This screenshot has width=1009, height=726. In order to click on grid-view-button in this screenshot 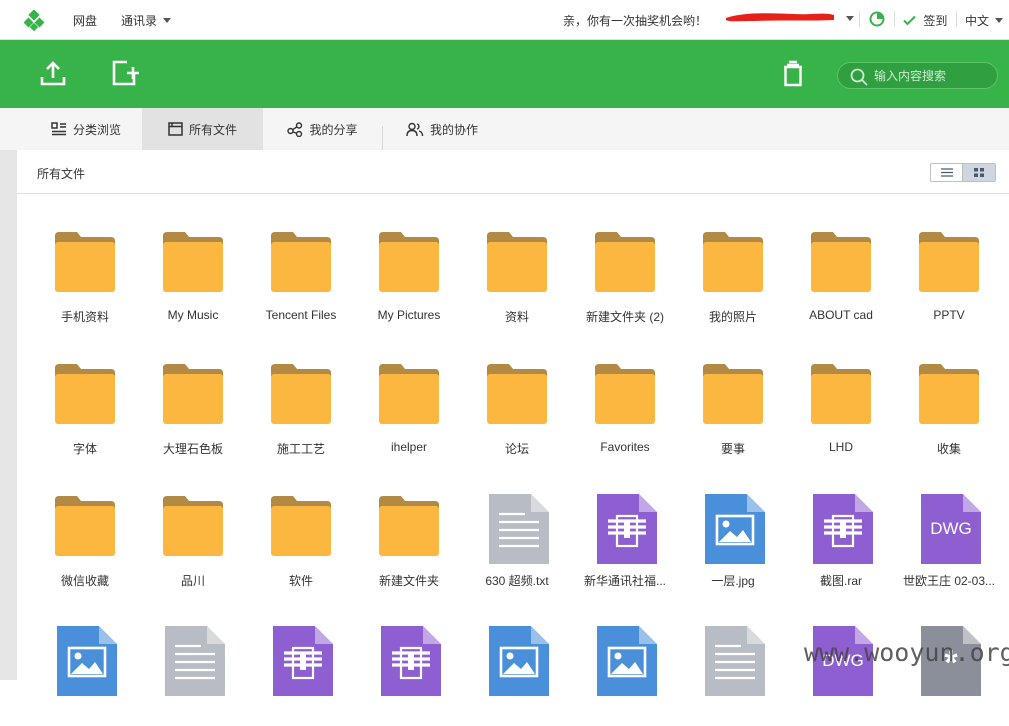, I will do `click(979, 172)`.